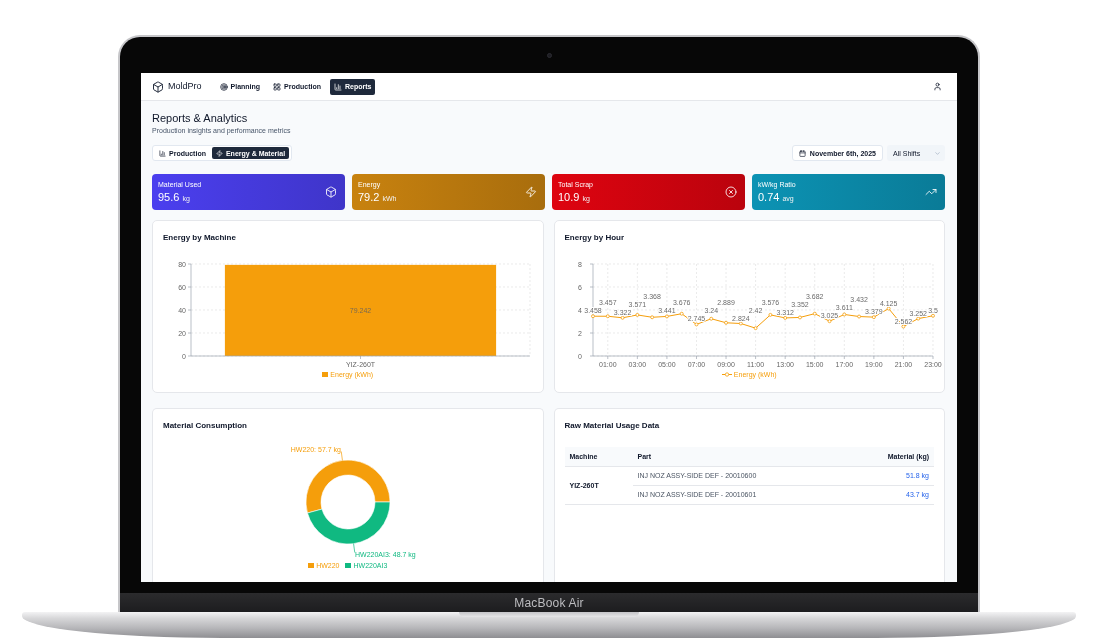 This screenshot has height=640, width=1098. What do you see at coordinates (158, 86) in the screenshot?
I see `logo-cube-icon` at bounding box center [158, 86].